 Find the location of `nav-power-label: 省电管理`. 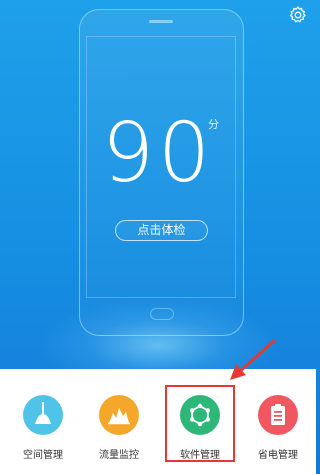

nav-power-label: 省电管理 is located at coordinates (278, 455).